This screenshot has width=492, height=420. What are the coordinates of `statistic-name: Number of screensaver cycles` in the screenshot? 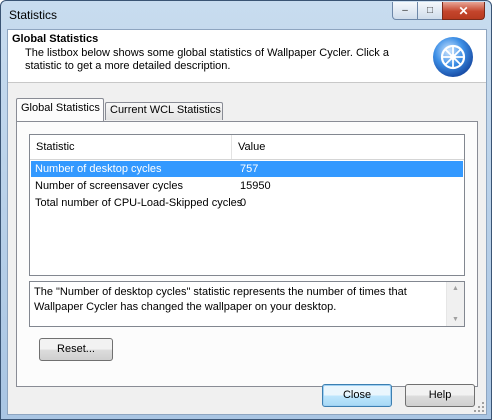 It's located at (109, 186).